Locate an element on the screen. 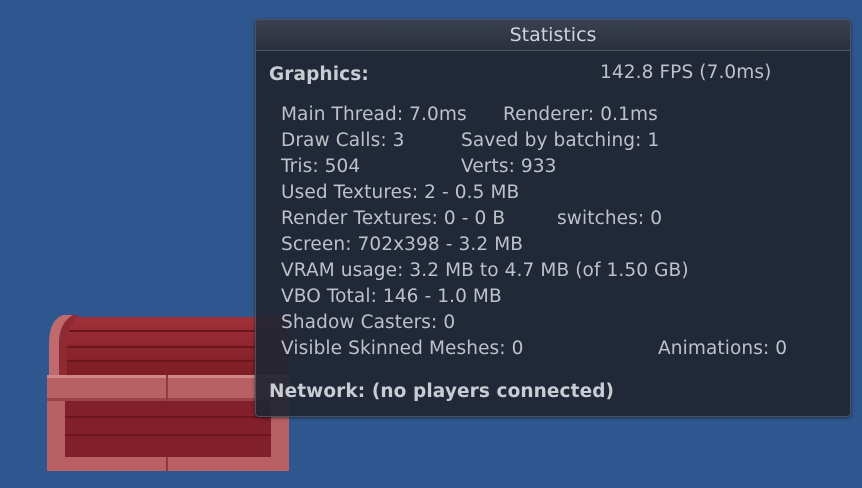  fps-readout: 142.8 FPS (7.0ms) is located at coordinates (686, 72).